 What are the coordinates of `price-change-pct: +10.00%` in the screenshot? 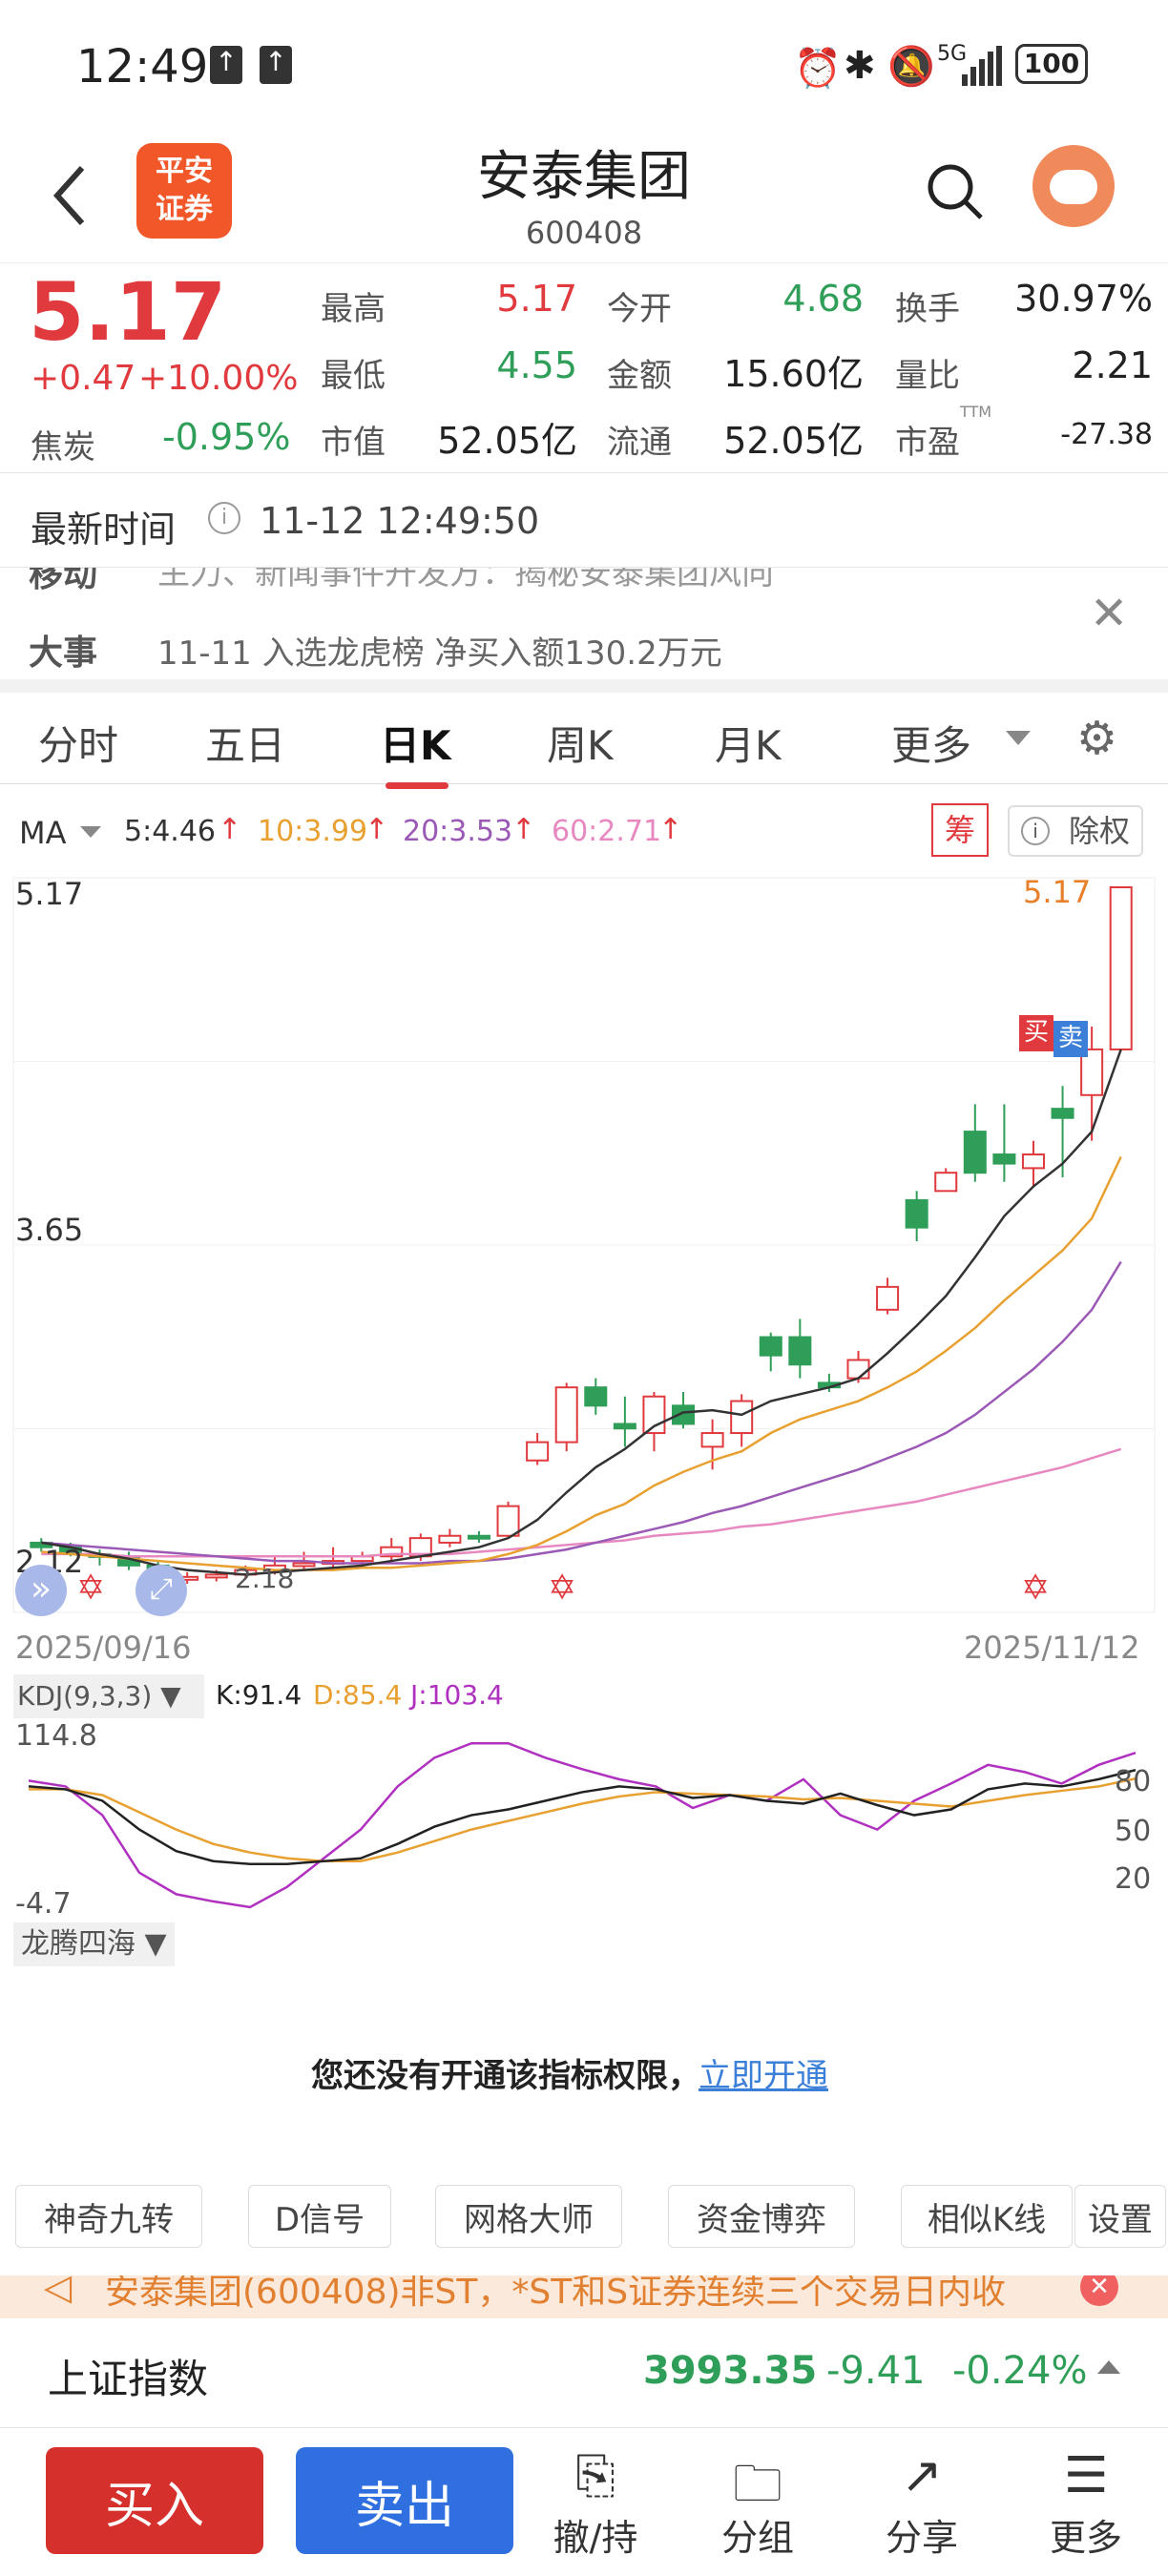 It's located at (218, 378).